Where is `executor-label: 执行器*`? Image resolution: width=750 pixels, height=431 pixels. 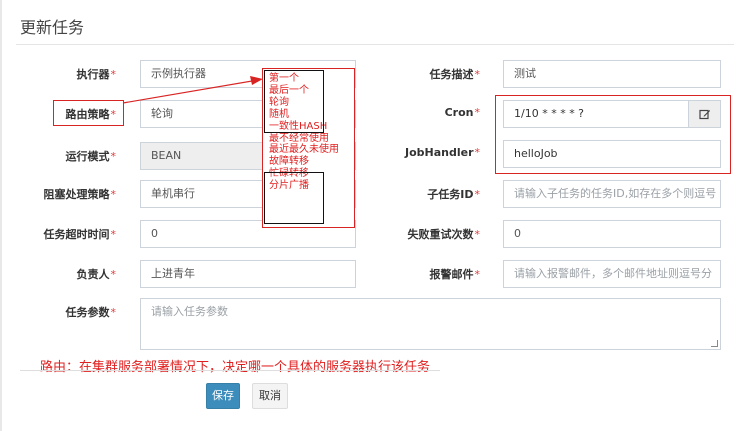
executor-label: 执行器* is located at coordinates (96, 74).